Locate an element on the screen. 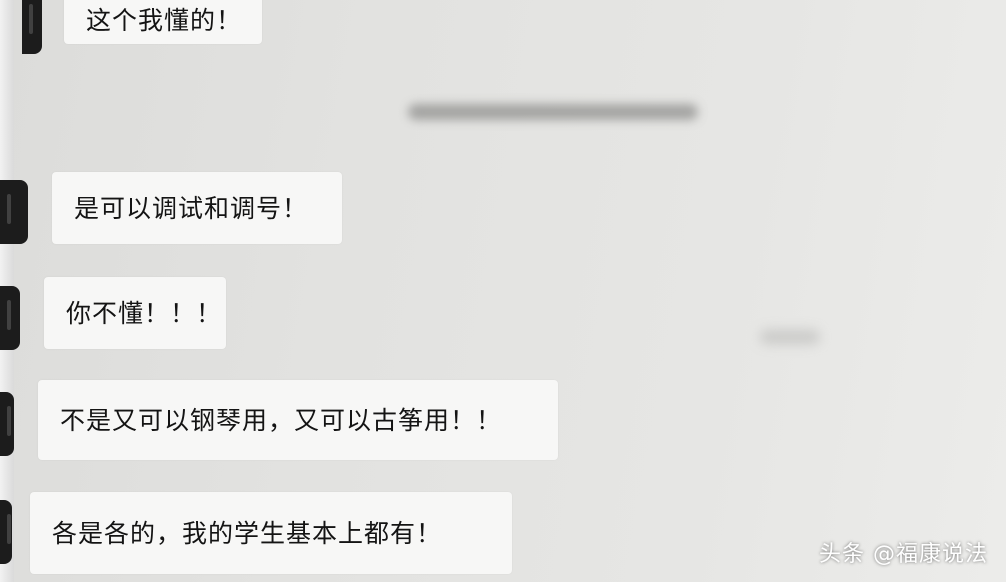 The width and height of the screenshot is (1006, 582). message-bubble: 这个我懂的！ is located at coordinates (163, 22).